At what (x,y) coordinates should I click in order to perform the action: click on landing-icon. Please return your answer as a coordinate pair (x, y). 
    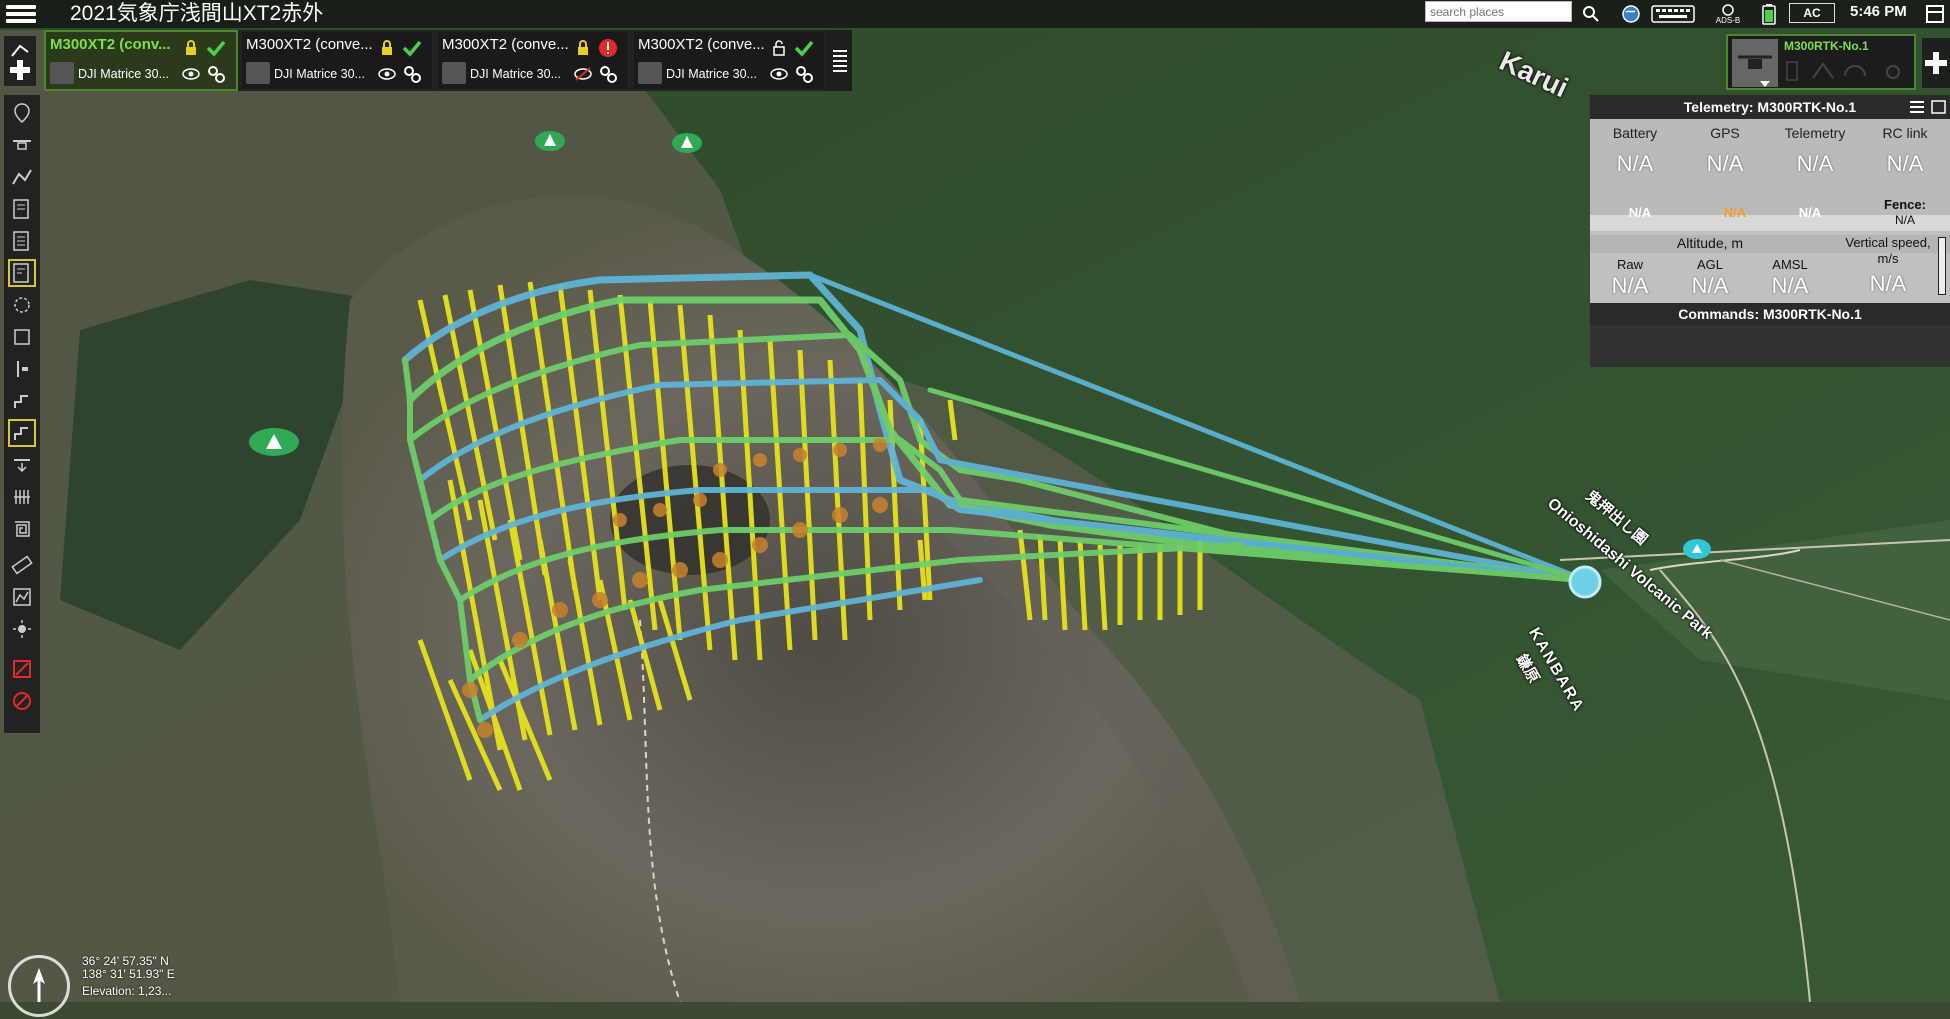
    Looking at the image, I should click on (22, 465).